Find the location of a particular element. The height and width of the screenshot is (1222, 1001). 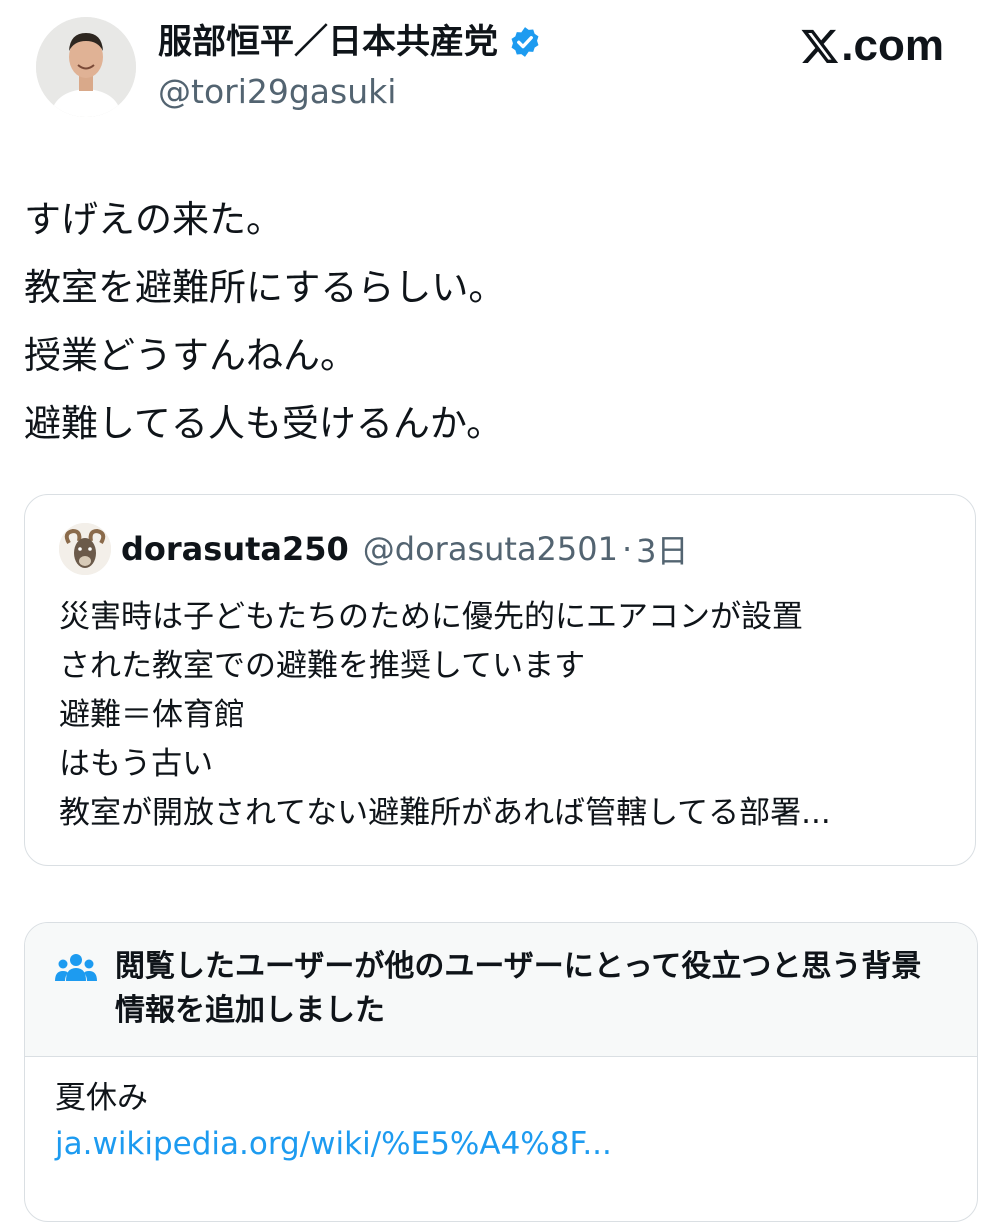

tweet-line: 教室を避難所にするらしい。 is located at coordinates (265, 287).